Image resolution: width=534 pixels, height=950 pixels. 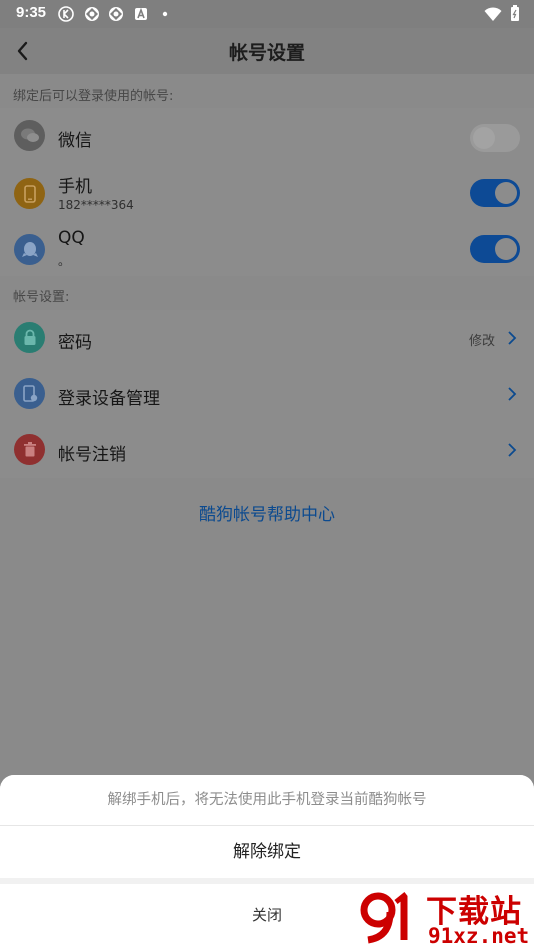 I want to click on trash-icon, so click(x=29, y=449).